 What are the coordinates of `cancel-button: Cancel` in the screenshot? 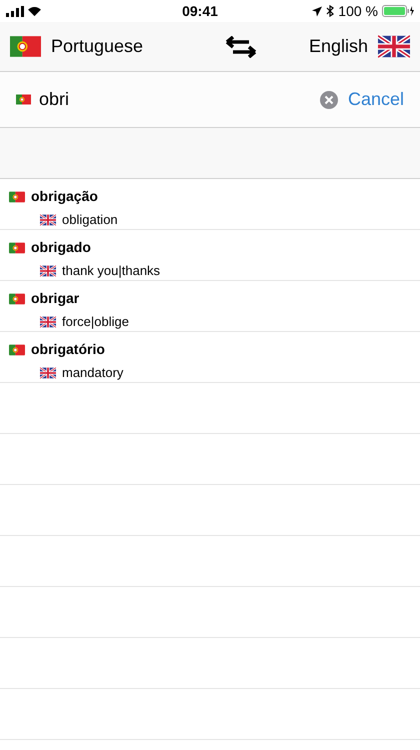 It's located at (376, 99).